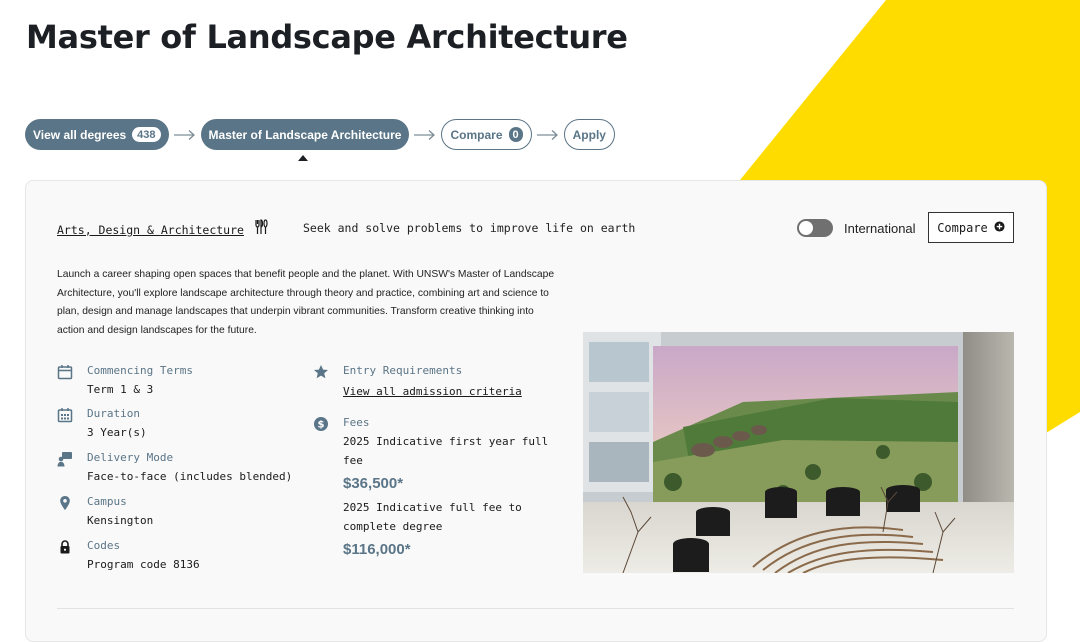 This screenshot has height=642, width=1080. I want to click on toggle-knob, so click(806, 228).